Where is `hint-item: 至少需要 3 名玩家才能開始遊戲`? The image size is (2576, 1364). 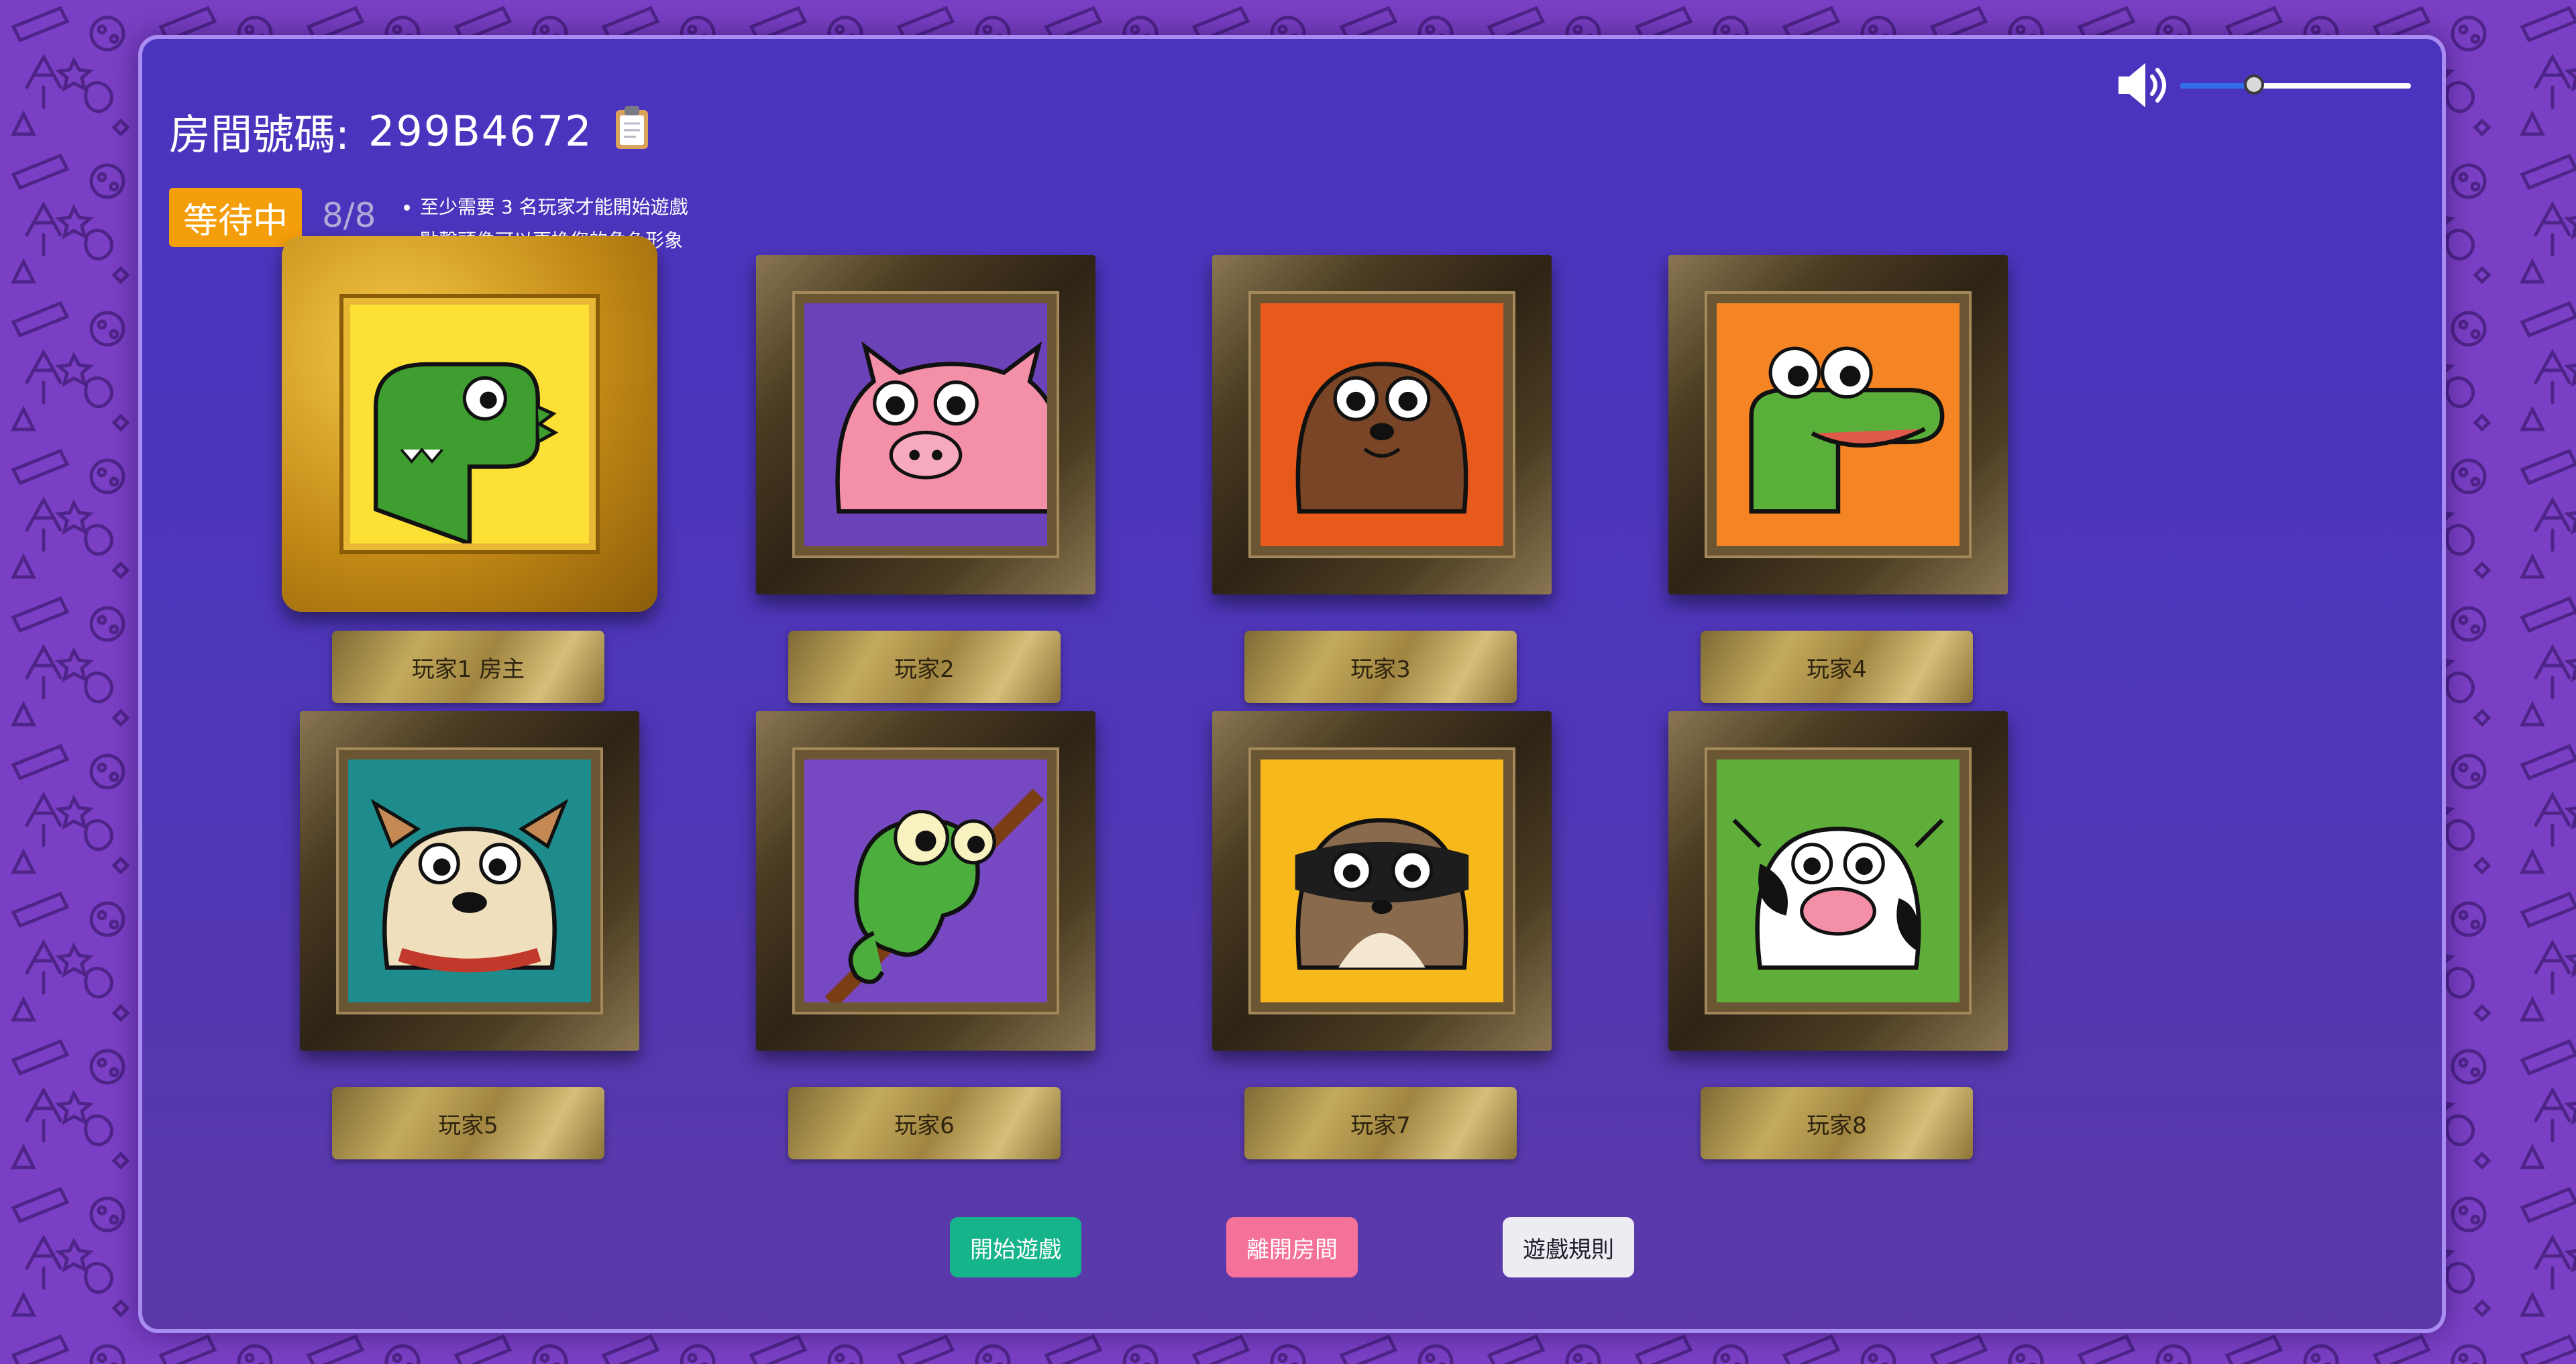 hint-item: 至少需要 3 名玩家才能開始遊戲 is located at coordinates (554, 207).